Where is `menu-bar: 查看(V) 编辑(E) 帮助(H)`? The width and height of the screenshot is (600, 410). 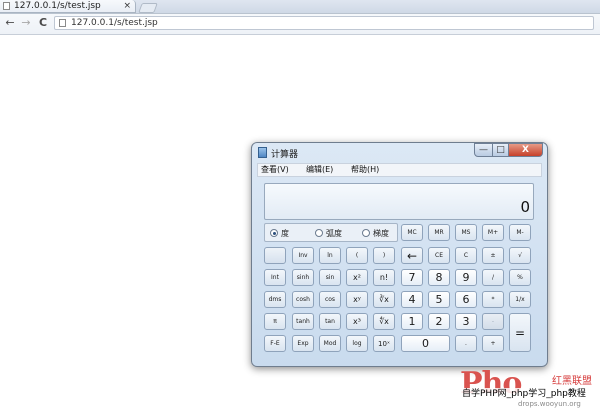 menu-bar: 查看(V) 编辑(E) 帮助(H) is located at coordinates (399, 170).